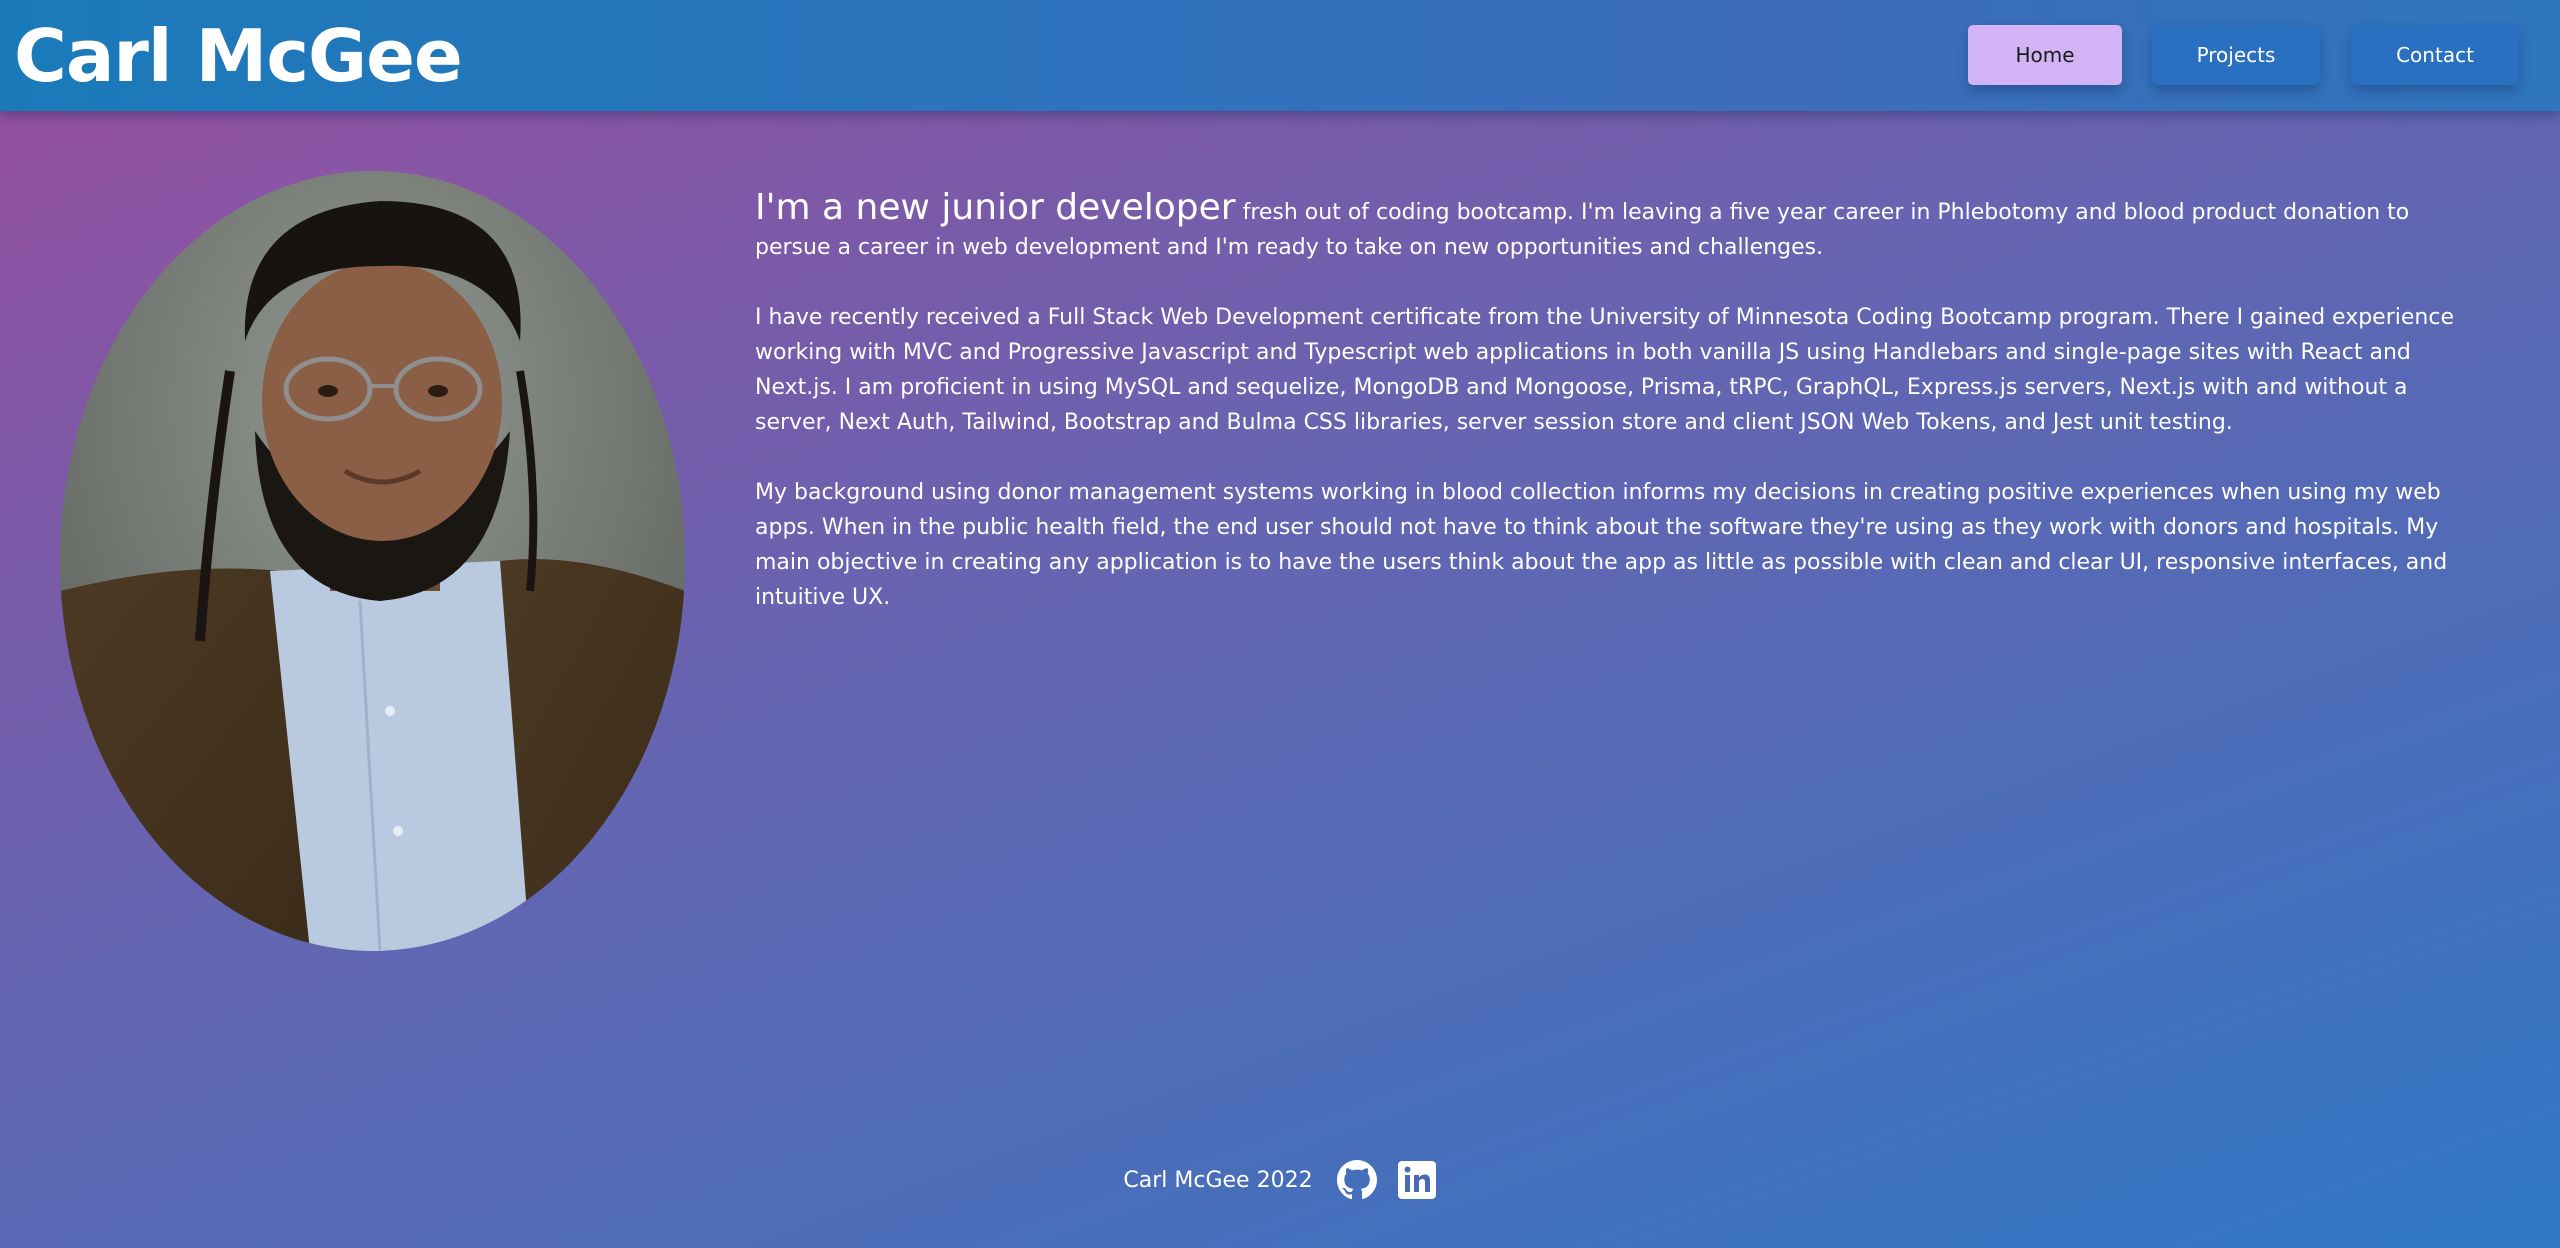 The width and height of the screenshot is (2560, 1248). I want to click on site-footer: Carl McGee 2022, so click(1280, 1180).